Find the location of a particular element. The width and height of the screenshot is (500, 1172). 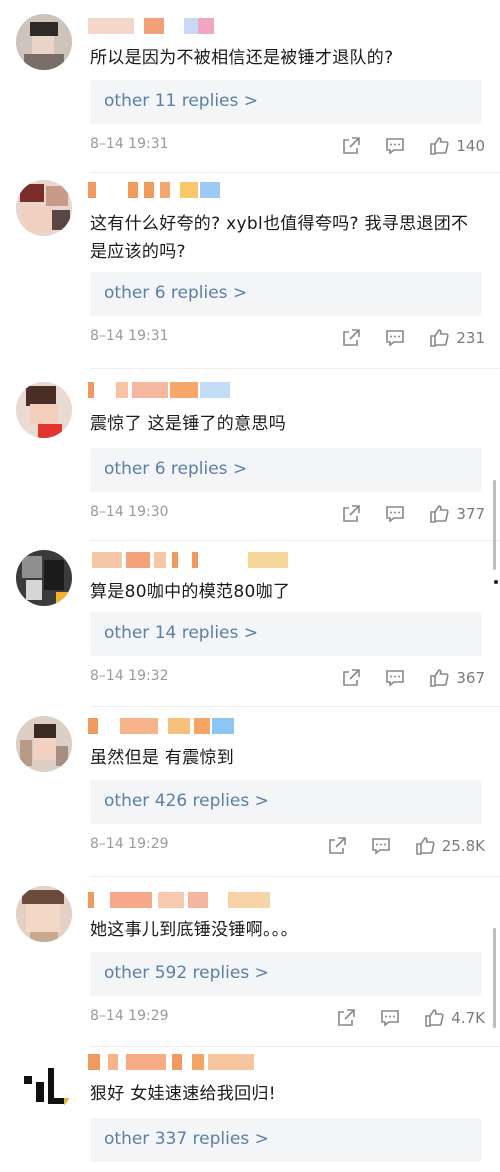

comment-meta: 8–14 19:31 140 is located at coordinates (287, 146).